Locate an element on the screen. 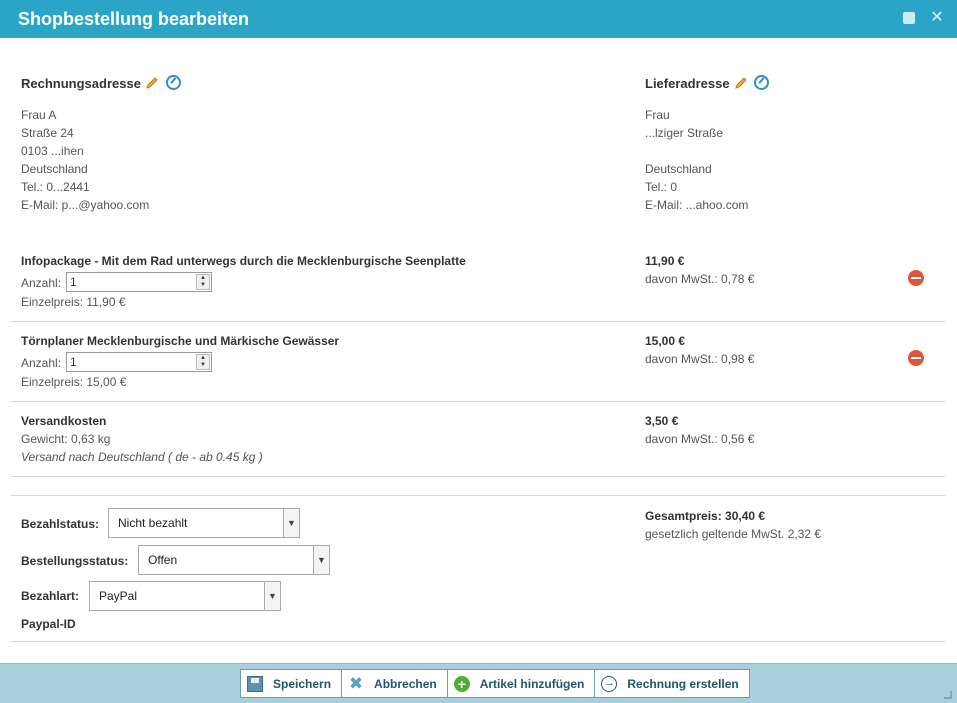 The width and height of the screenshot is (957, 703). restore-icon is located at coordinates (909, 18).